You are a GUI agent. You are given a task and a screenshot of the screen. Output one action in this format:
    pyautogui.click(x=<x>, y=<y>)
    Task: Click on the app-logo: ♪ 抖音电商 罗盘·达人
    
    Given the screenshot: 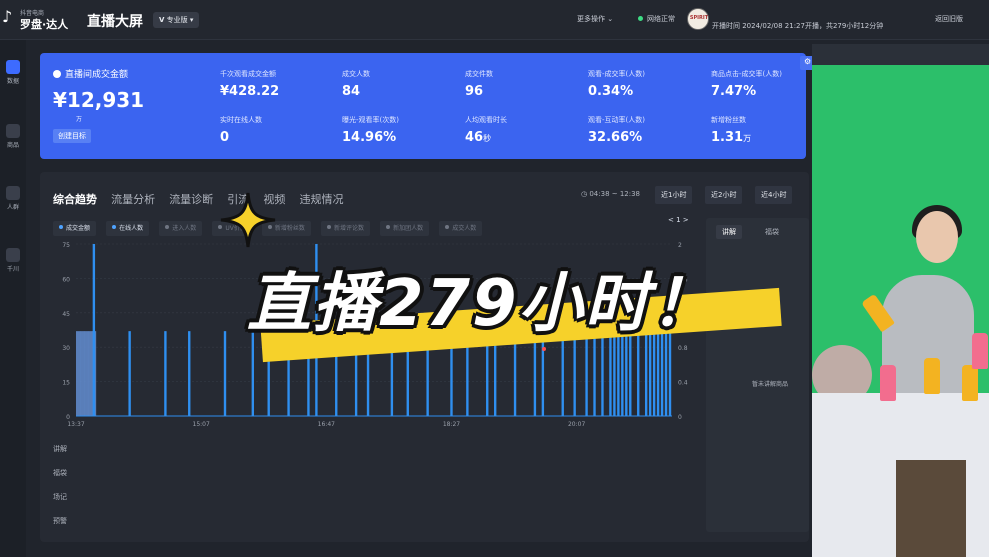 What is the action you would take?
    pyautogui.click(x=38, y=20)
    